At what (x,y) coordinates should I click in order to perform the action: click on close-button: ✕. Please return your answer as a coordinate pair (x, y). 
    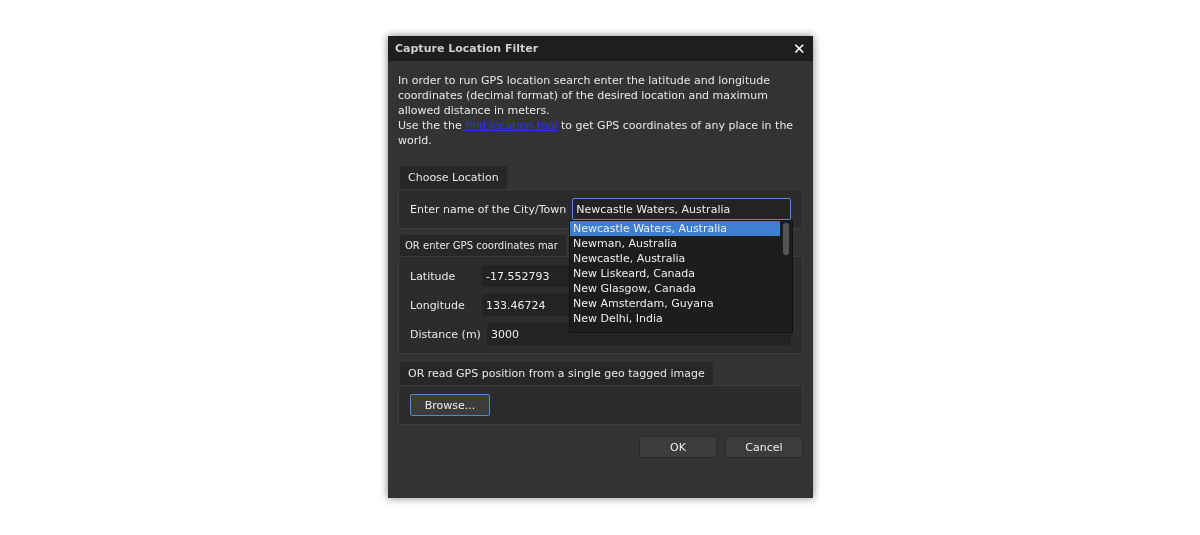
    Looking at the image, I should click on (799, 48).